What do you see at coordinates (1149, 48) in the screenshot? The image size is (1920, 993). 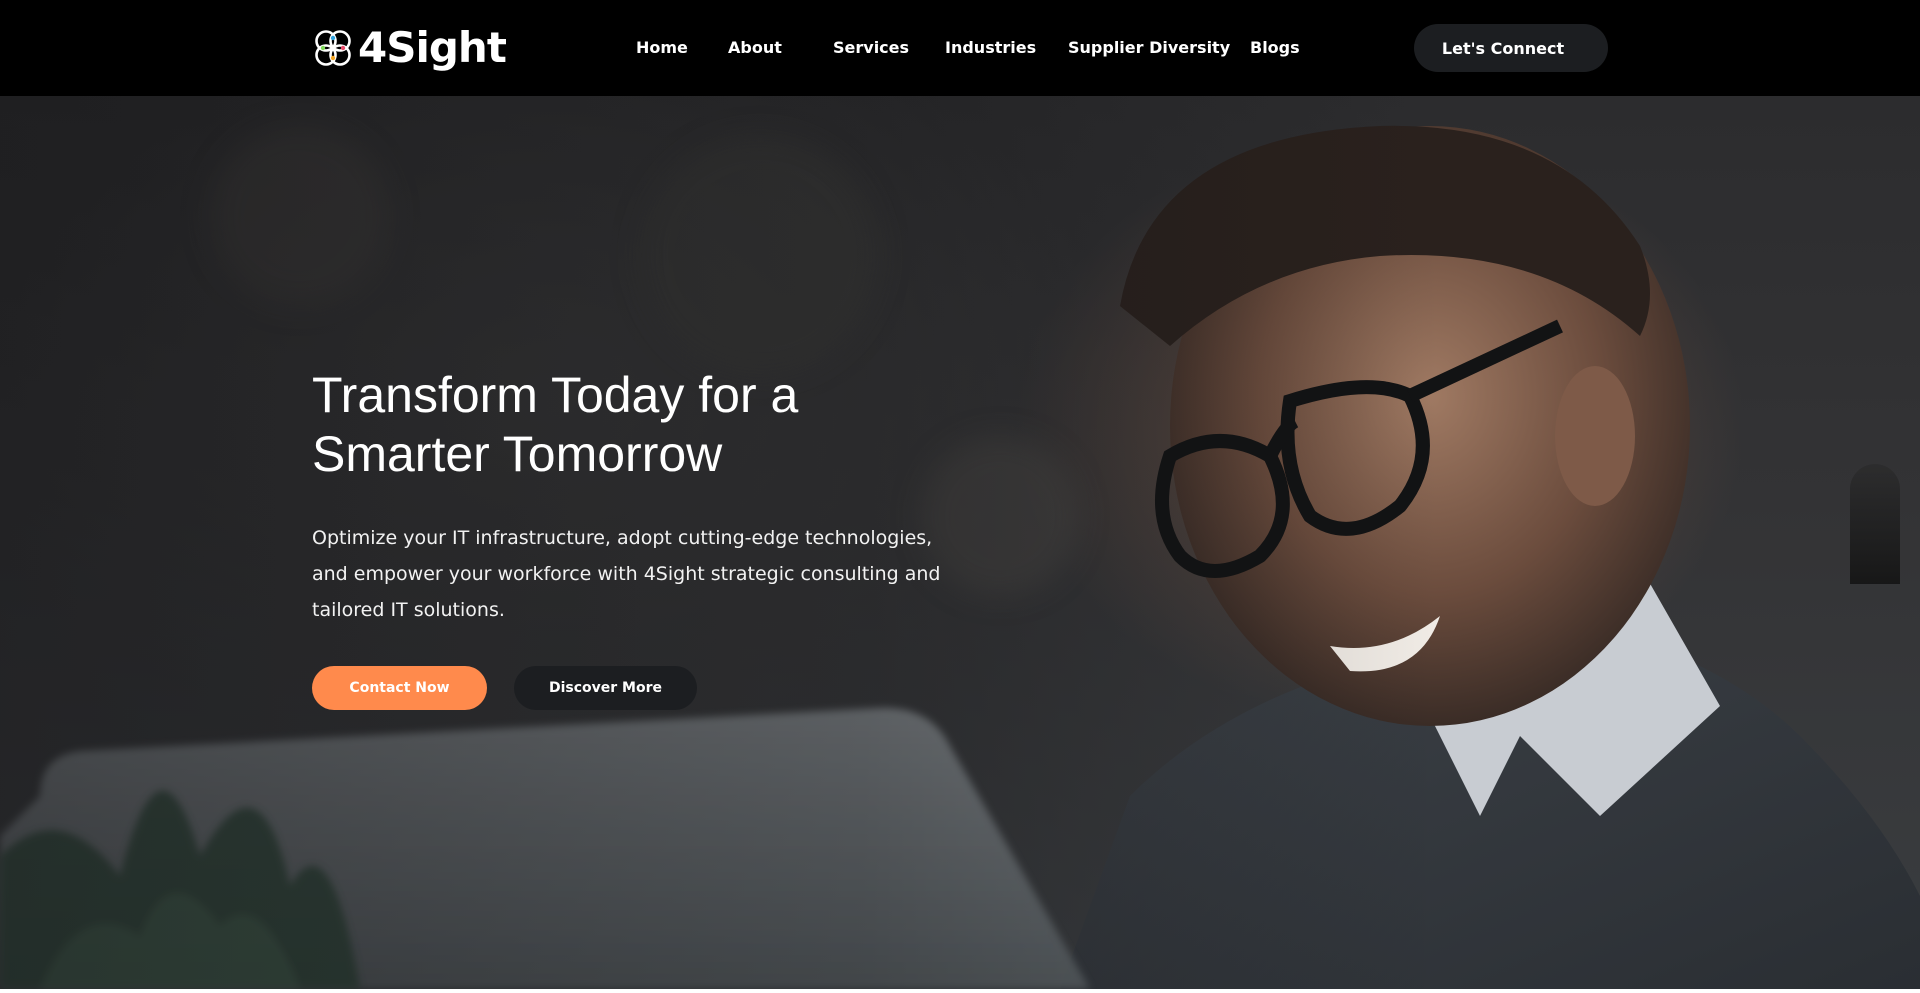 I see `nav-item-supplier-diversity: Supplier Diversity` at bounding box center [1149, 48].